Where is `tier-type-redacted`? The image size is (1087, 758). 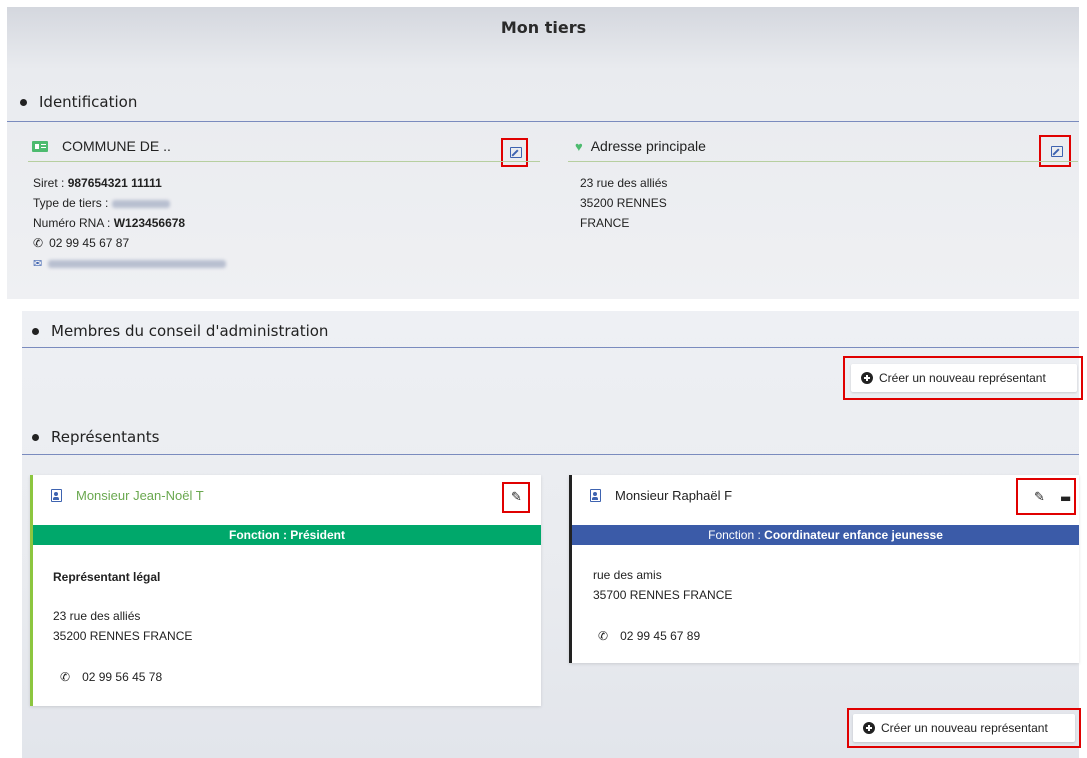 tier-type-redacted is located at coordinates (140, 203).